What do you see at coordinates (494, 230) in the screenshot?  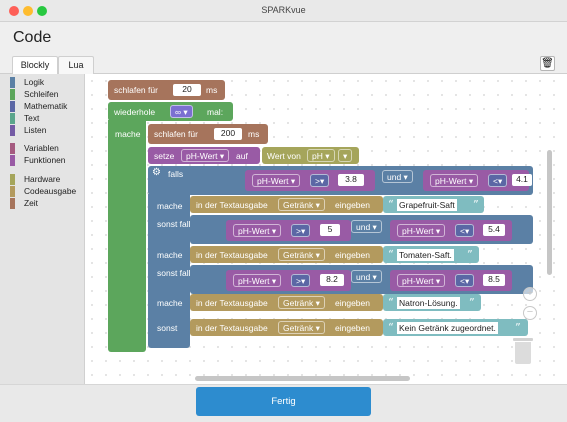 I see `compare-value-field: 5.4` at bounding box center [494, 230].